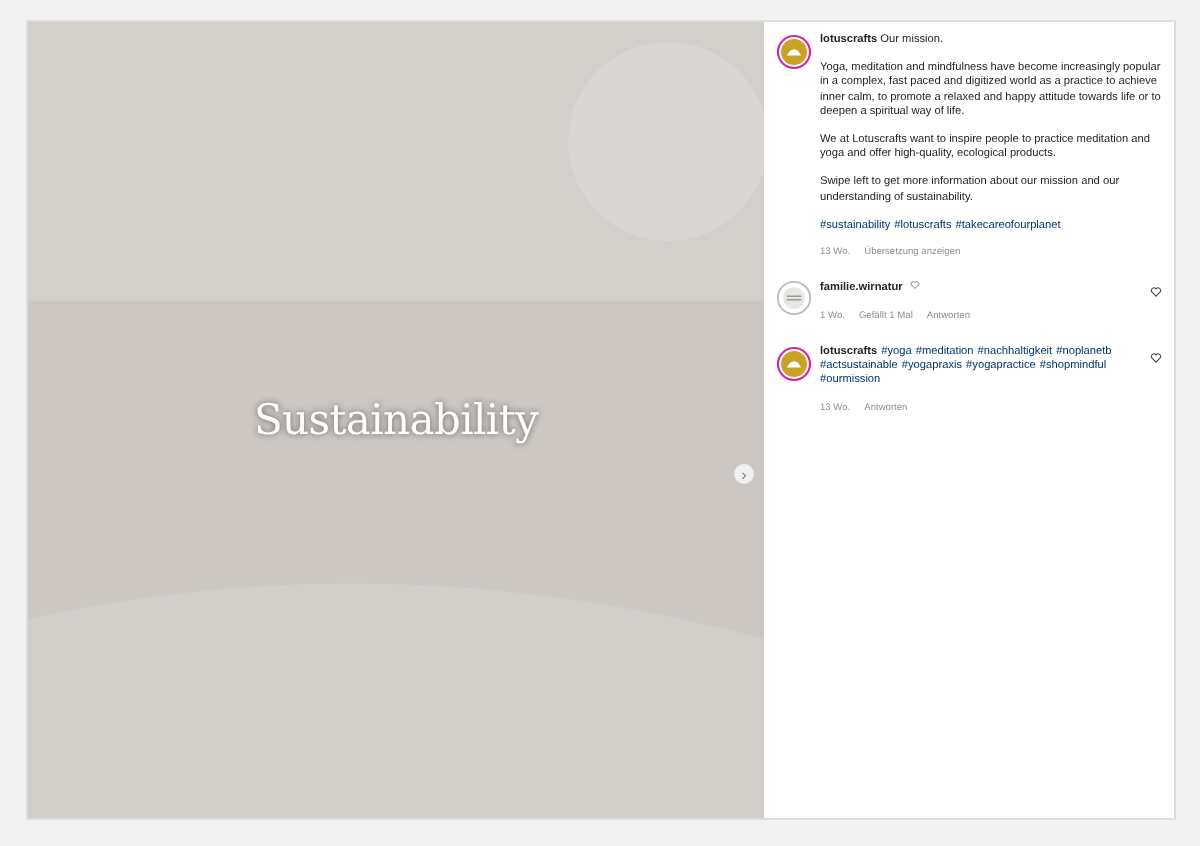 The width and height of the screenshot is (1200, 846). I want to click on heart-icon, so click(915, 285).